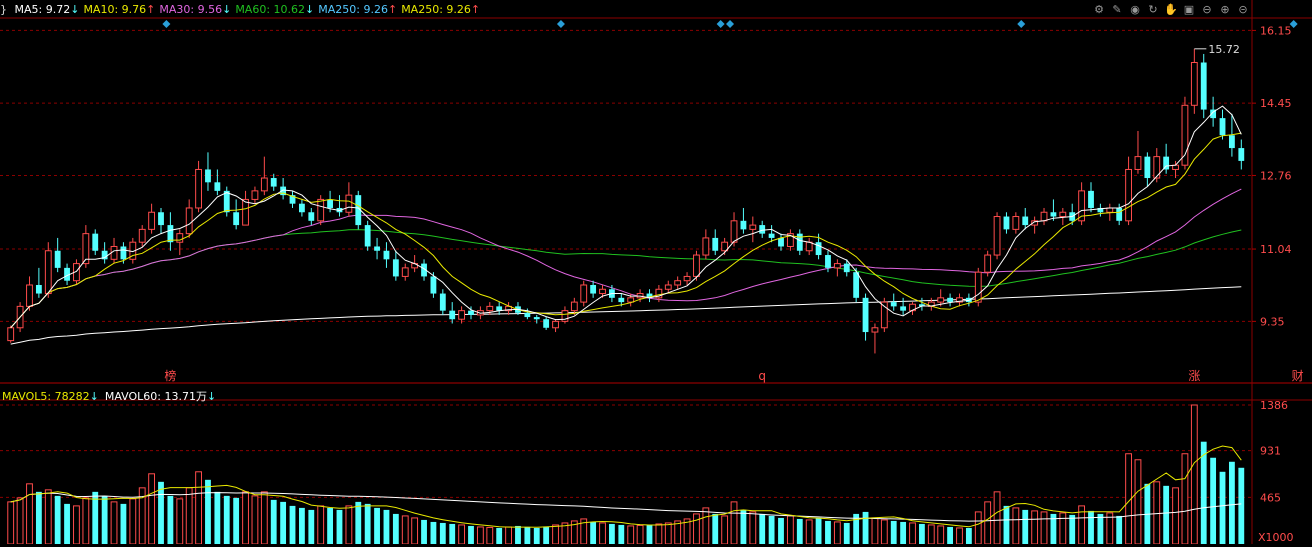  Describe the element at coordinates (1298, 376) in the screenshot. I see `event-label: 财` at that location.